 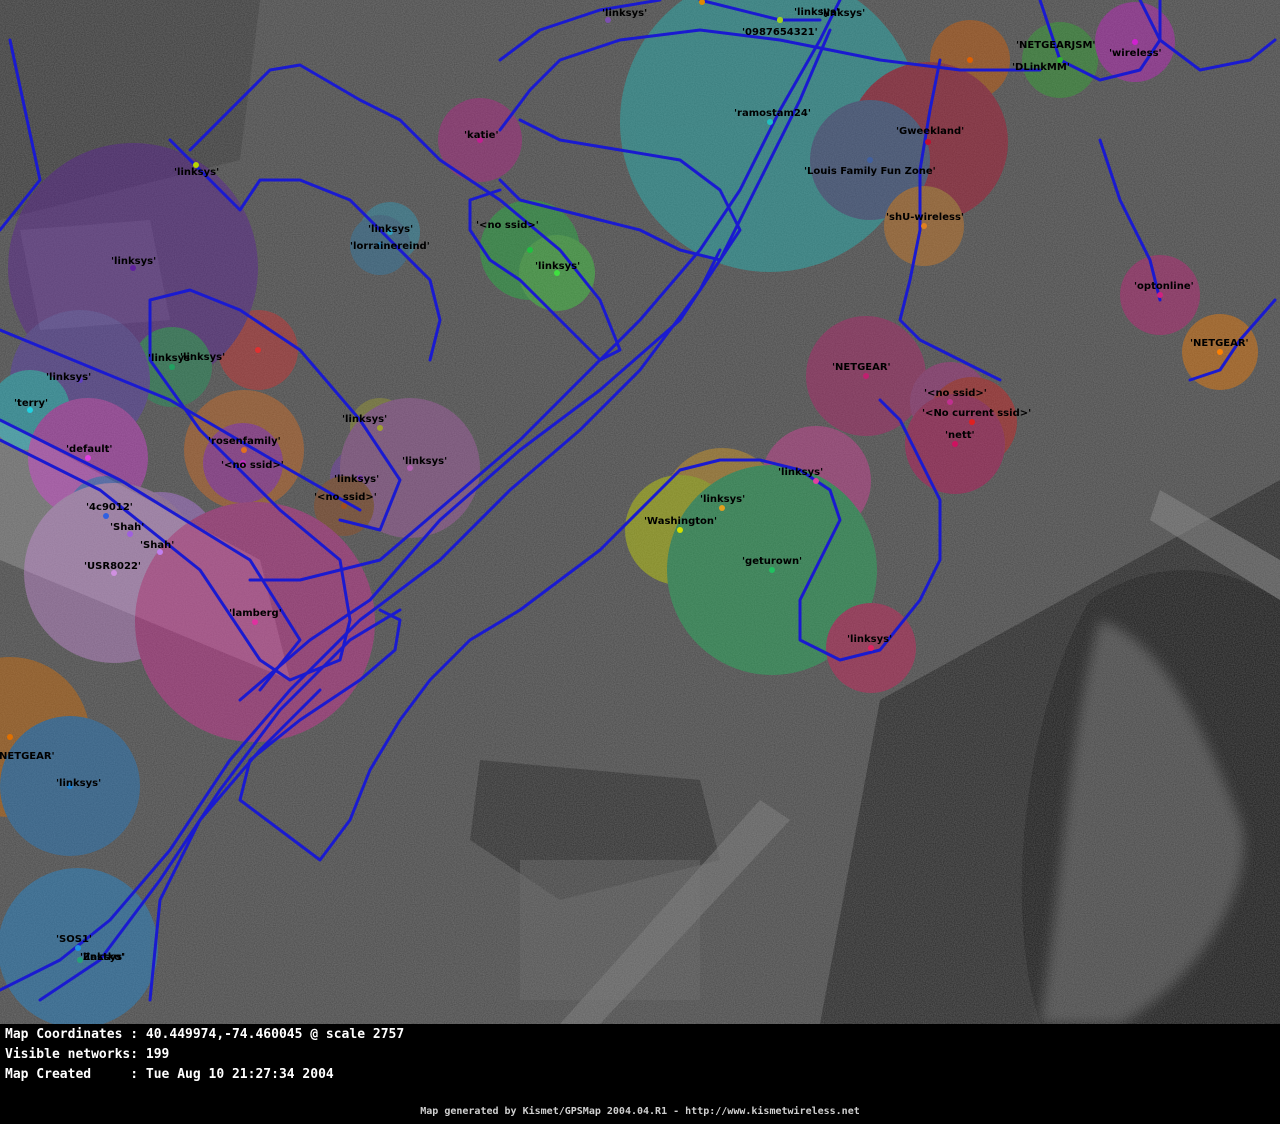 What do you see at coordinates (64, 1034) in the screenshot?
I see `coordinates-label: Map Coordinates` at bounding box center [64, 1034].